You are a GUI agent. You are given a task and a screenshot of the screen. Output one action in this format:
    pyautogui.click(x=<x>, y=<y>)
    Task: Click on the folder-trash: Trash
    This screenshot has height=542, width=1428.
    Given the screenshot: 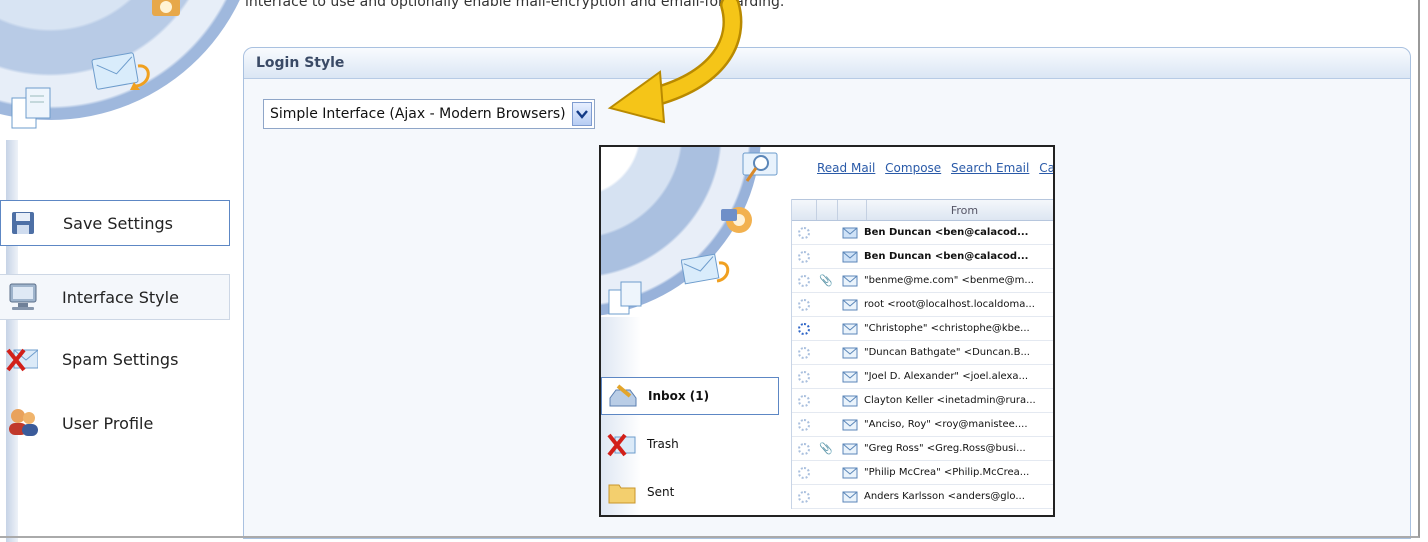 What is the action you would take?
    pyautogui.click(x=690, y=444)
    